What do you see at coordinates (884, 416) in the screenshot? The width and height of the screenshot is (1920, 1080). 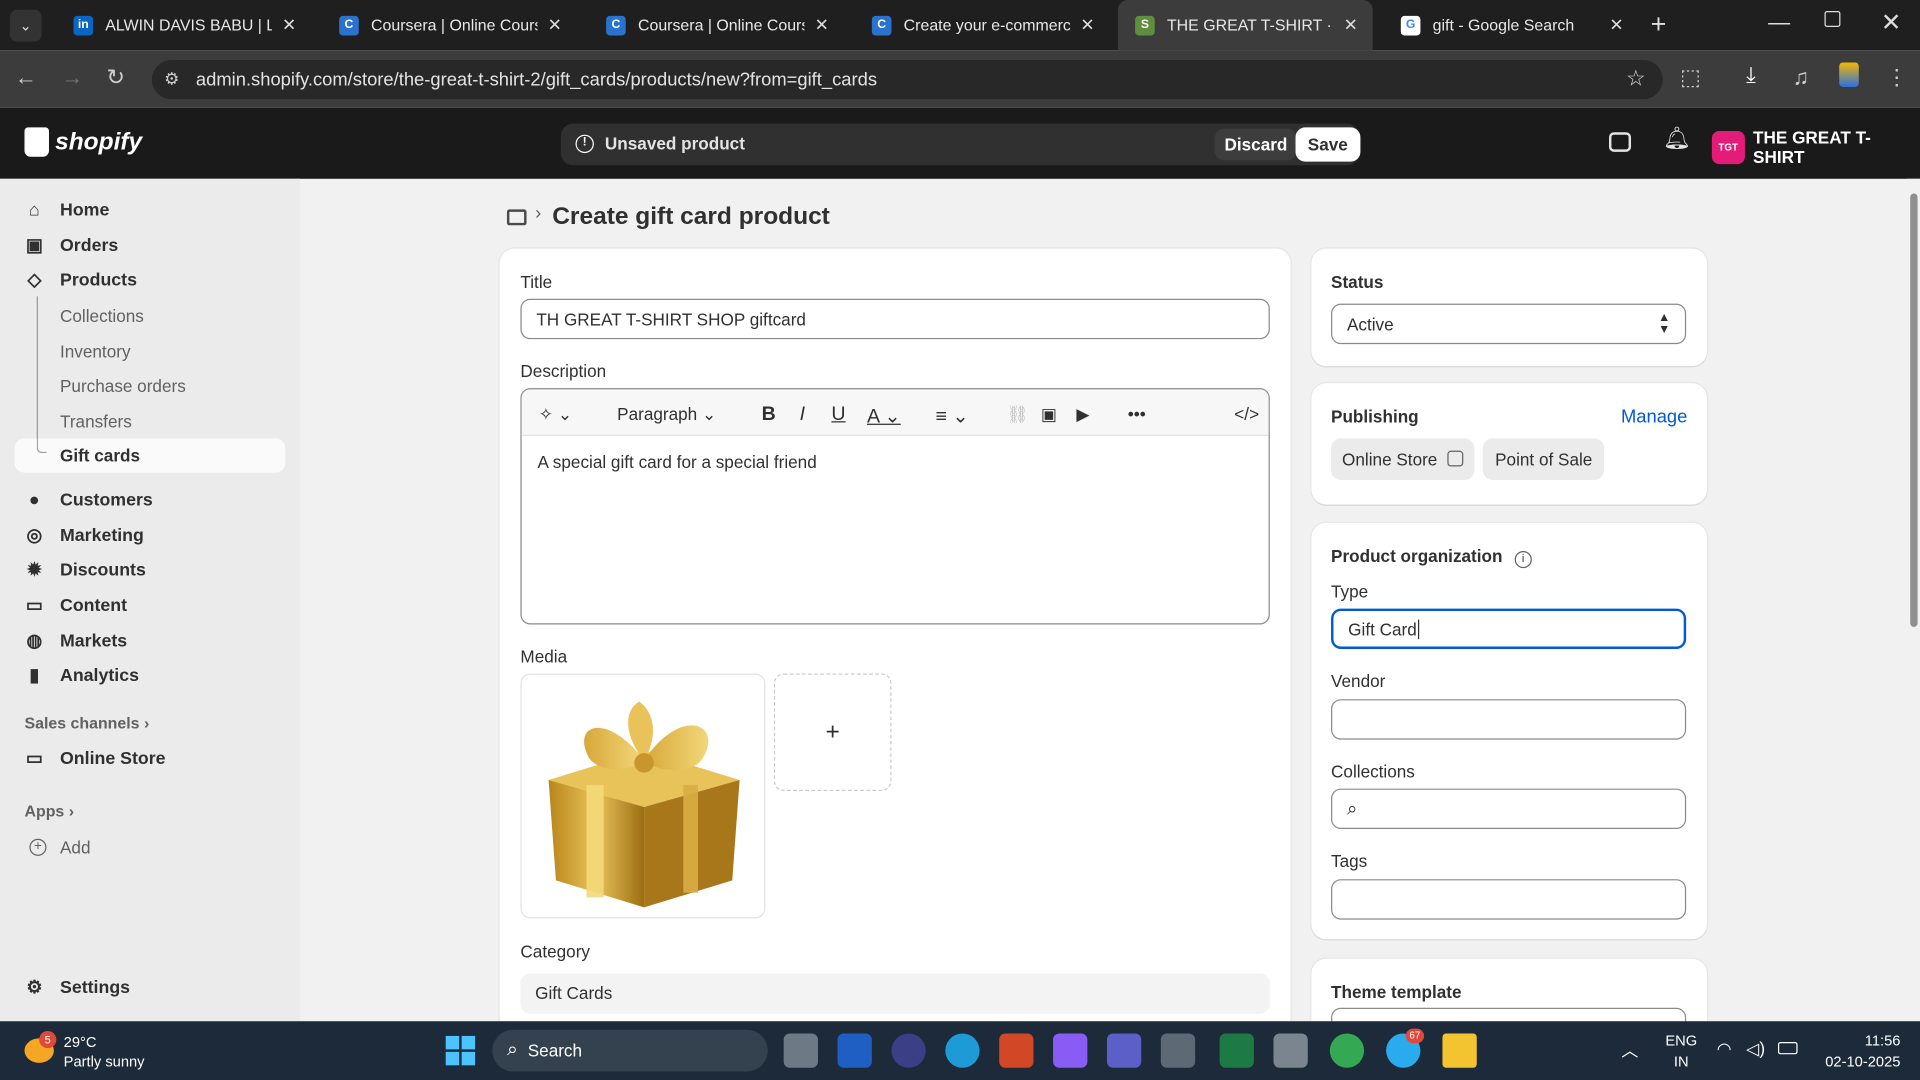 I see `text-color-icon: A ⌄` at bounding box center [884, 416].